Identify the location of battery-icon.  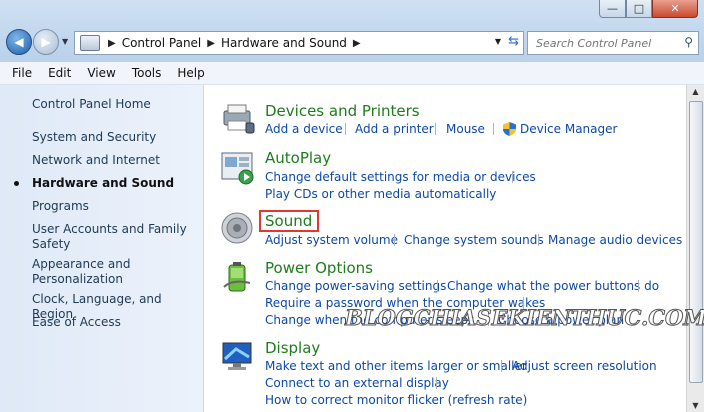
(238, 276).